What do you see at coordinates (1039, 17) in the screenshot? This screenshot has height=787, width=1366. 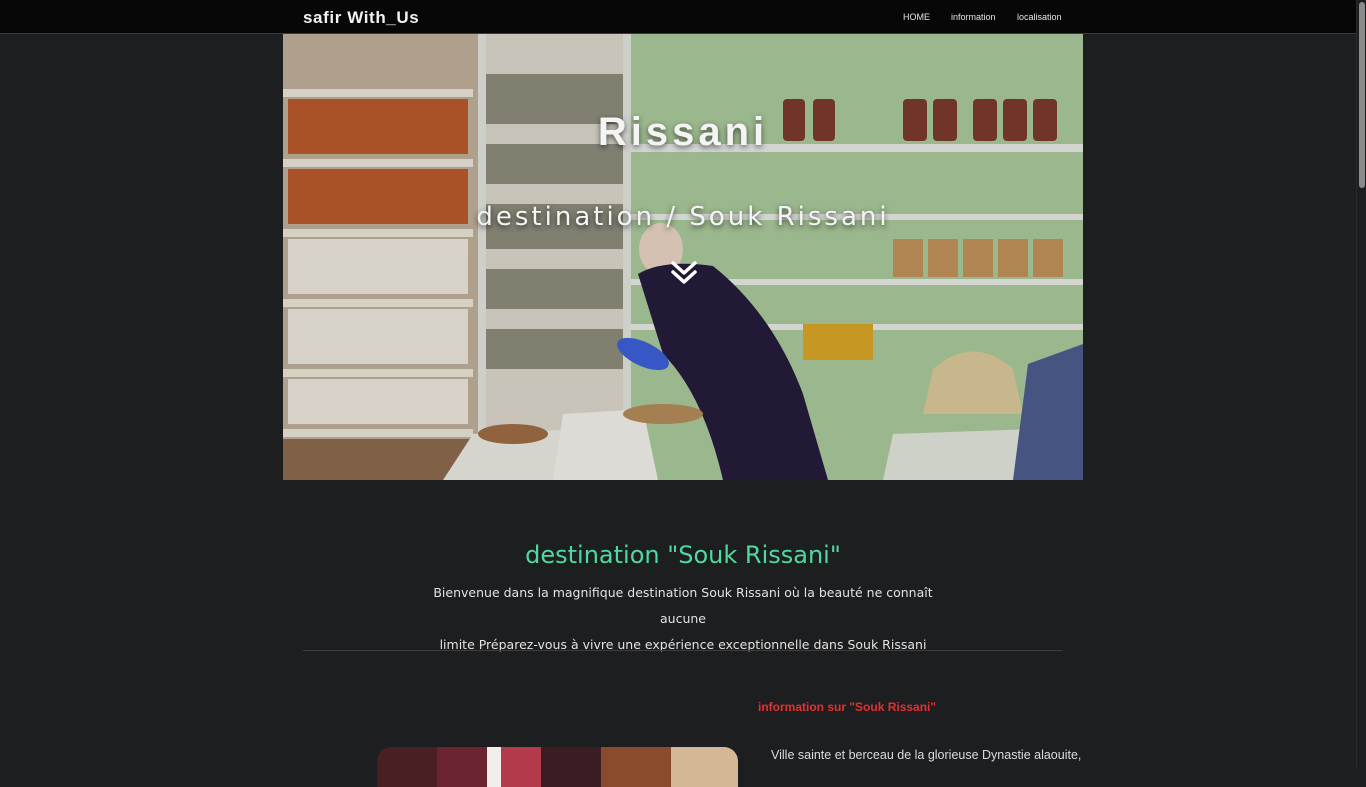 I see `nav-link-localisation: localisation` at bounding box center [1039, 17].